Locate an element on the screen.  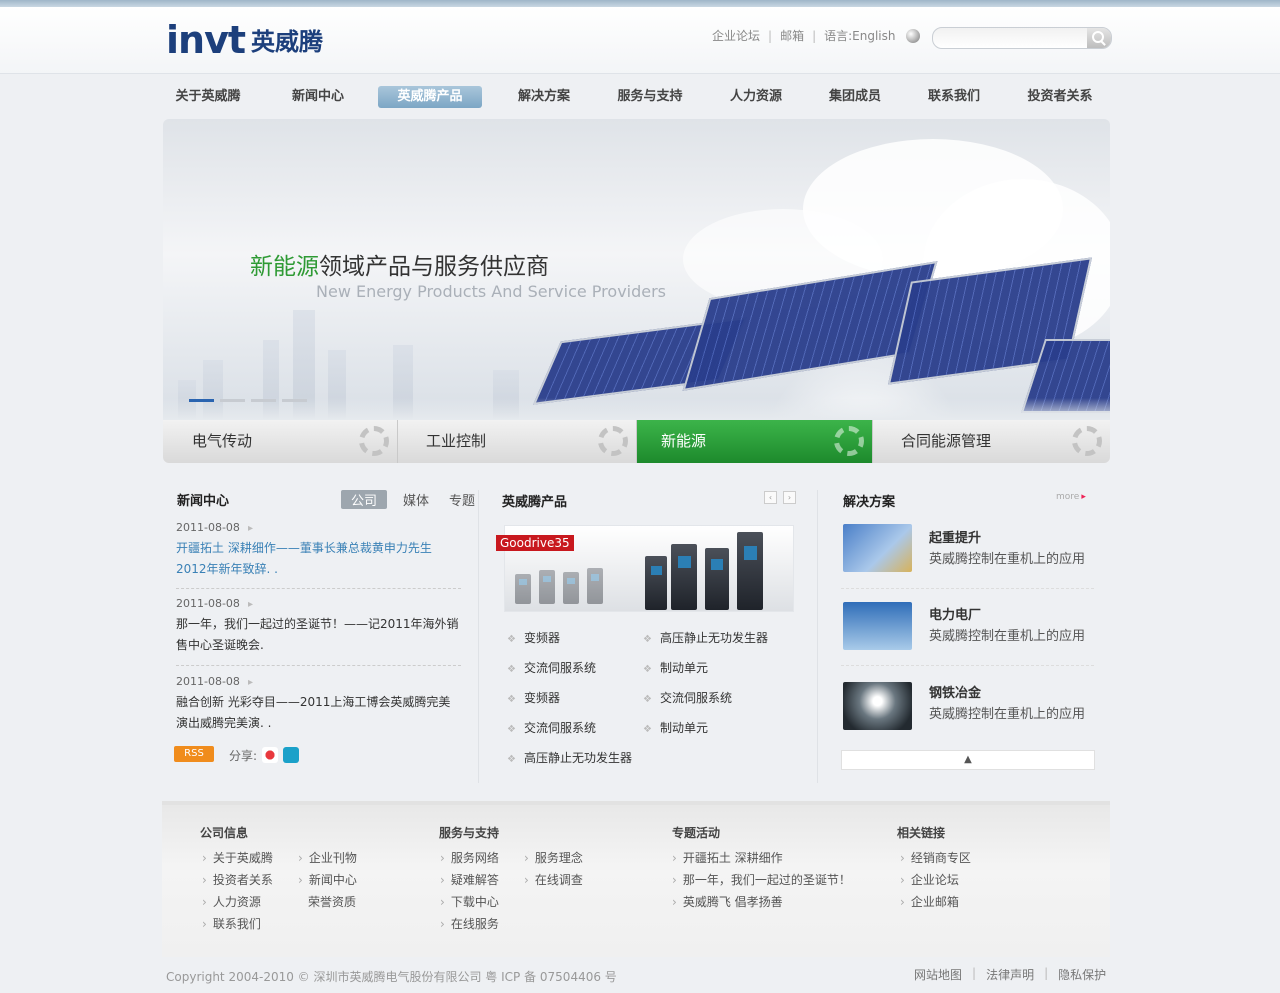
tab-media: 媒体 is located at coordinates (416, 499).